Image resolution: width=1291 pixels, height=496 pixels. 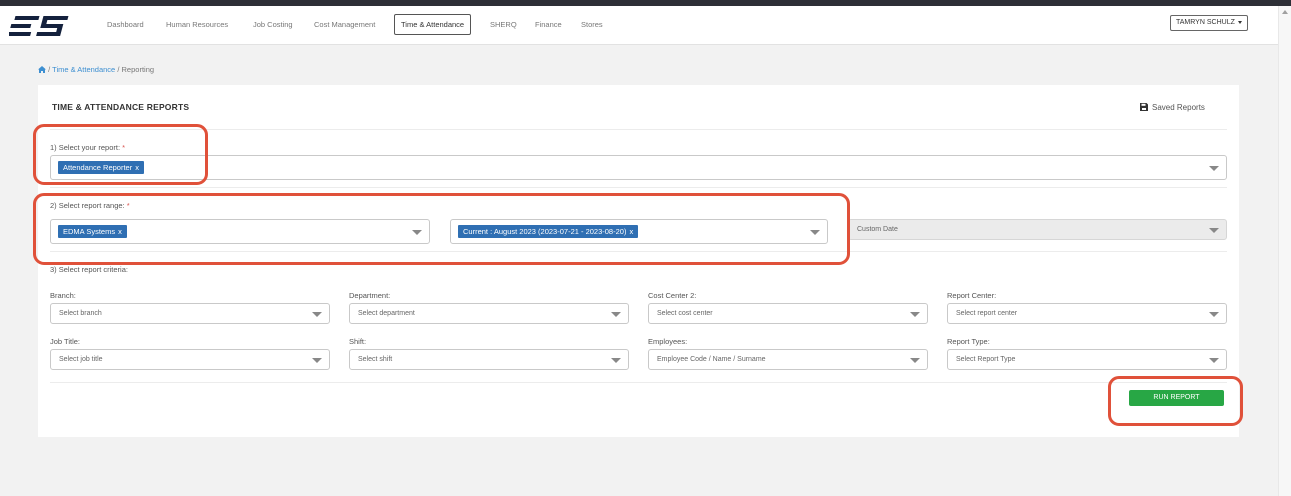 I want to click on scroll-up-icon, so click(x=1285, y=12).